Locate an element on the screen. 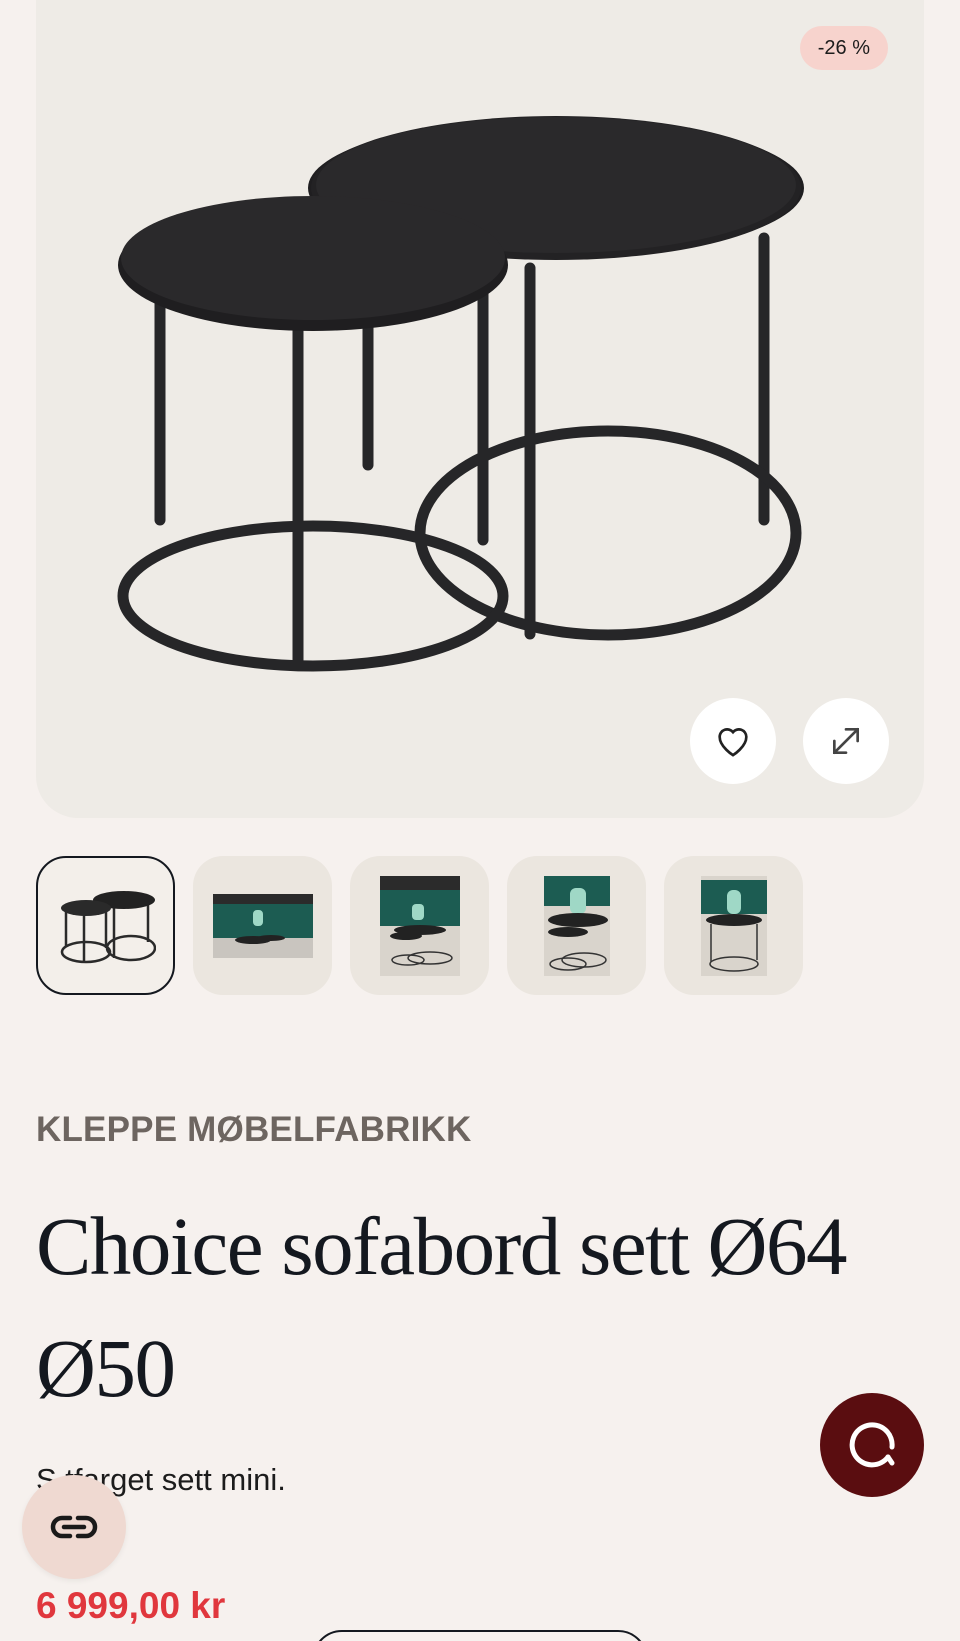 This screenshot has width=960, height=1641. heart-icon is located at coordinates (733, 742).